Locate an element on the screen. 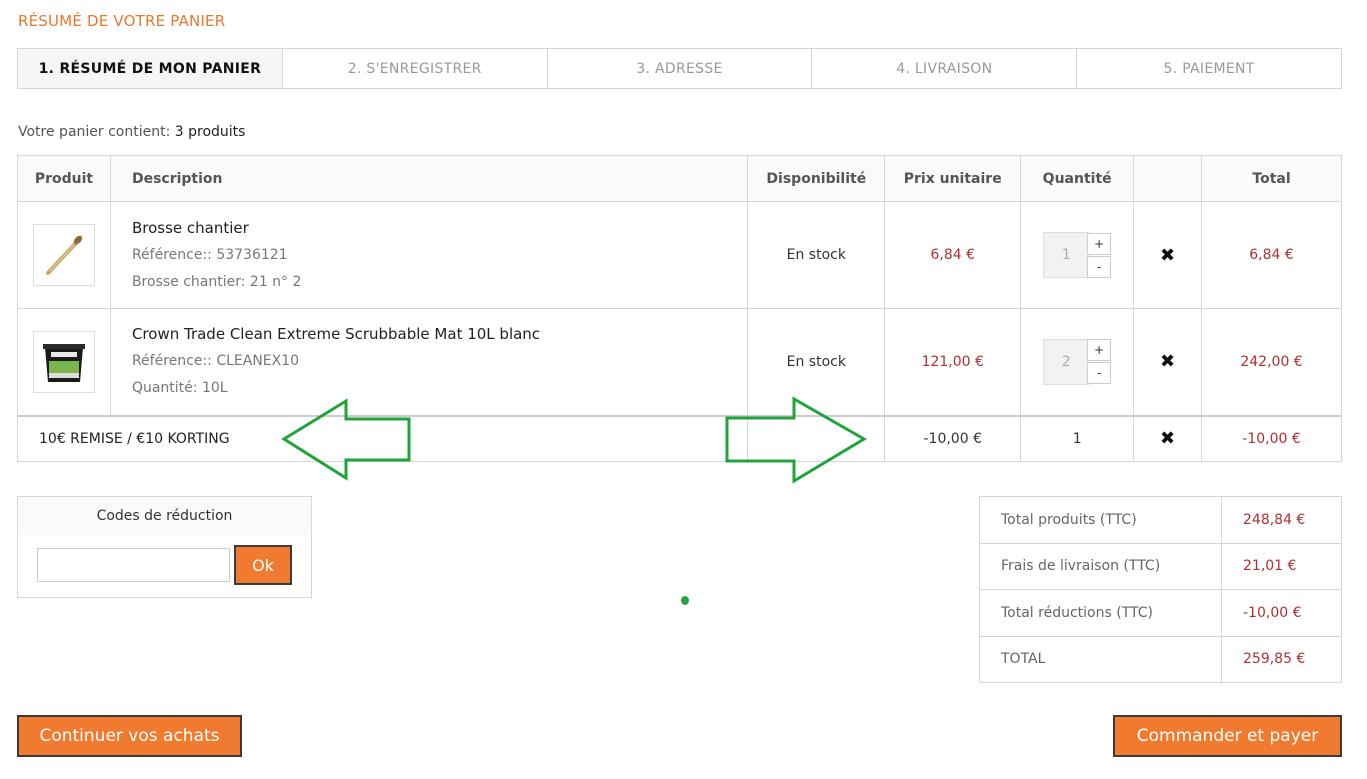  discount-delete-cell: ✖ is located at coordinates (1168, 438).